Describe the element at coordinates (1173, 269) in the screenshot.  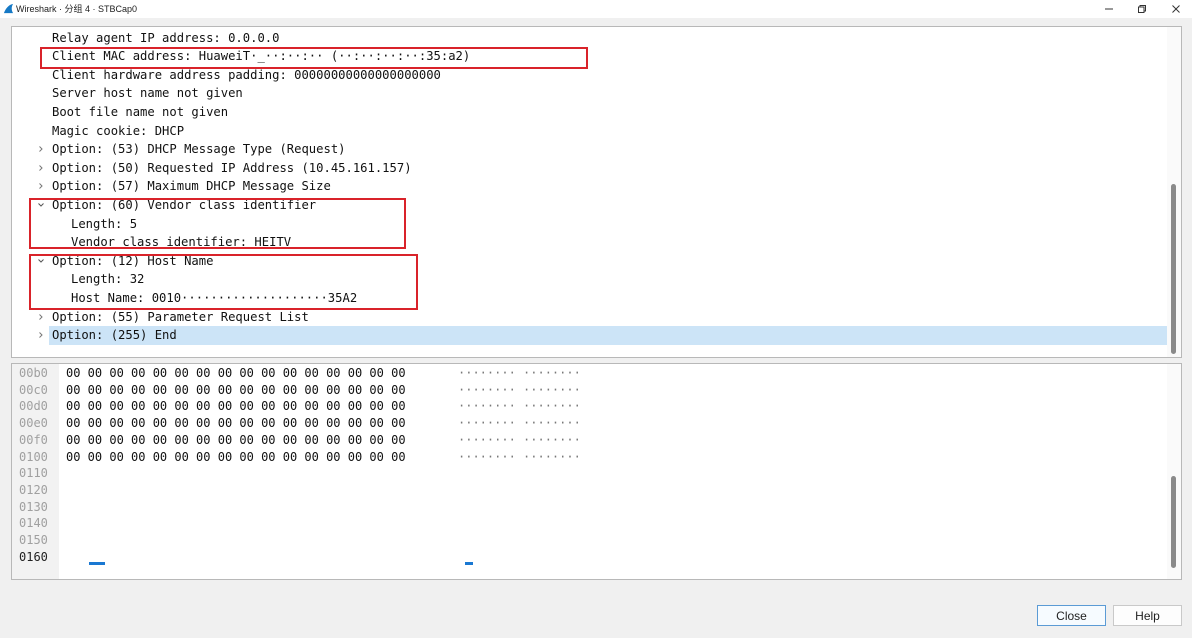
I see `tree-scrollbar-thumb` at that location.